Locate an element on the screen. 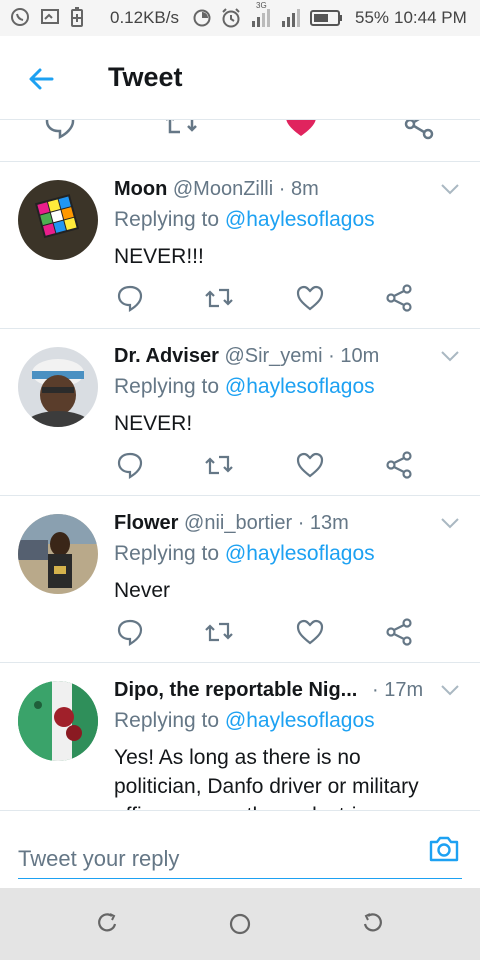 This screenshot has width=480, height=960. status-left-icons is located at coordinates (47, 17).